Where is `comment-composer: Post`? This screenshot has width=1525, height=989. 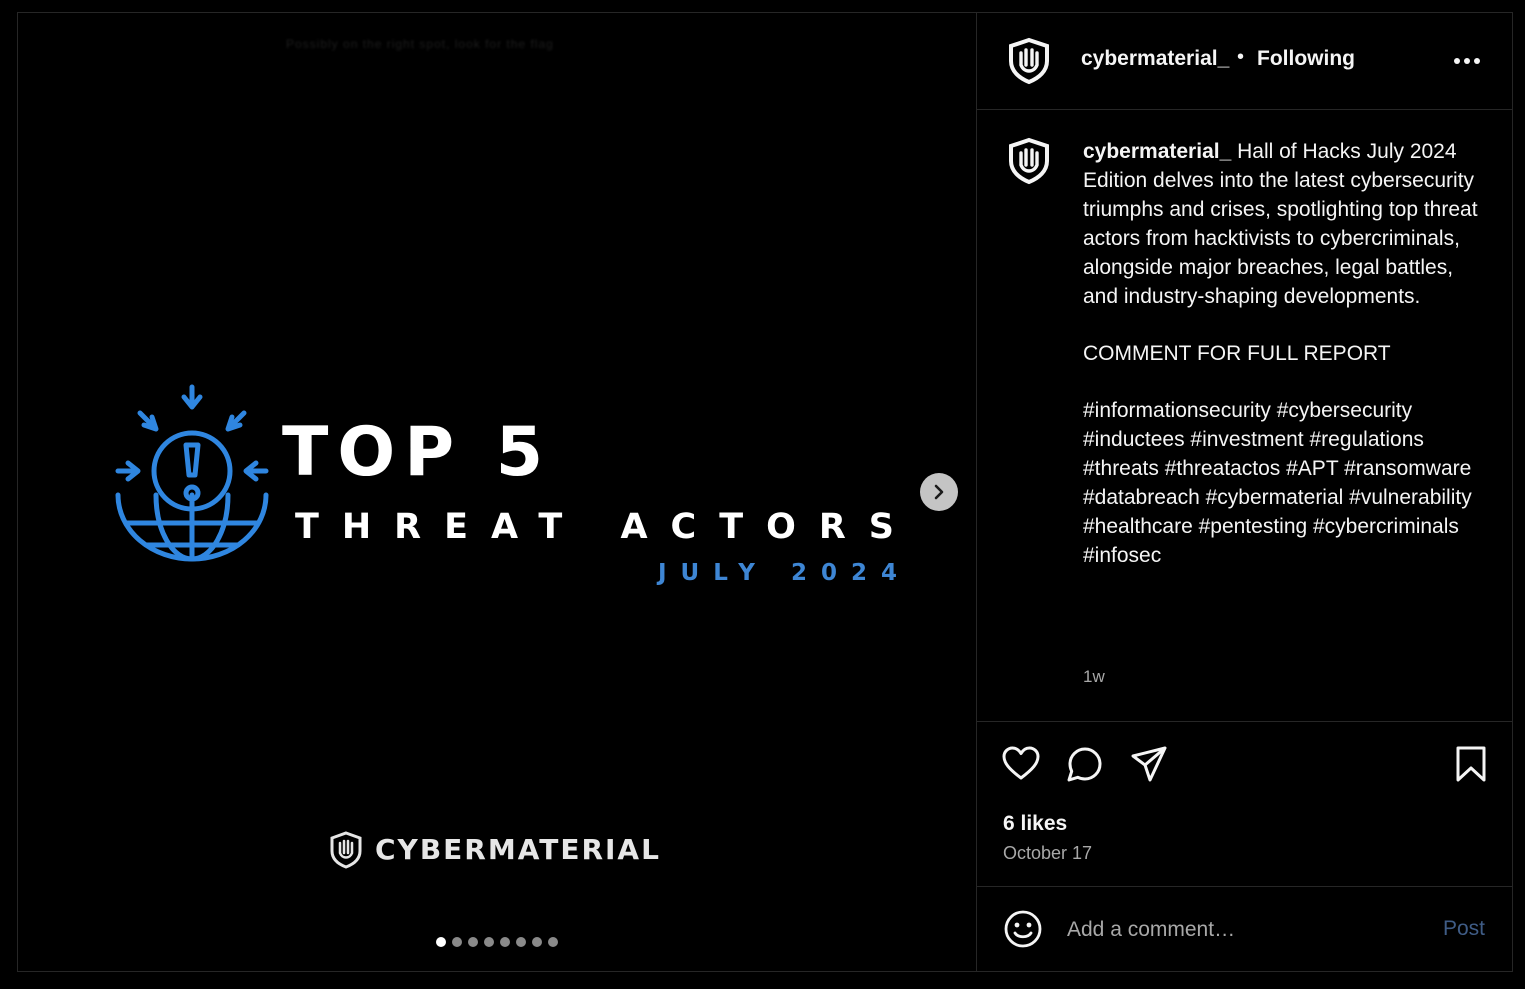
comment-composer: Post is located at coordinates (1245, 929).